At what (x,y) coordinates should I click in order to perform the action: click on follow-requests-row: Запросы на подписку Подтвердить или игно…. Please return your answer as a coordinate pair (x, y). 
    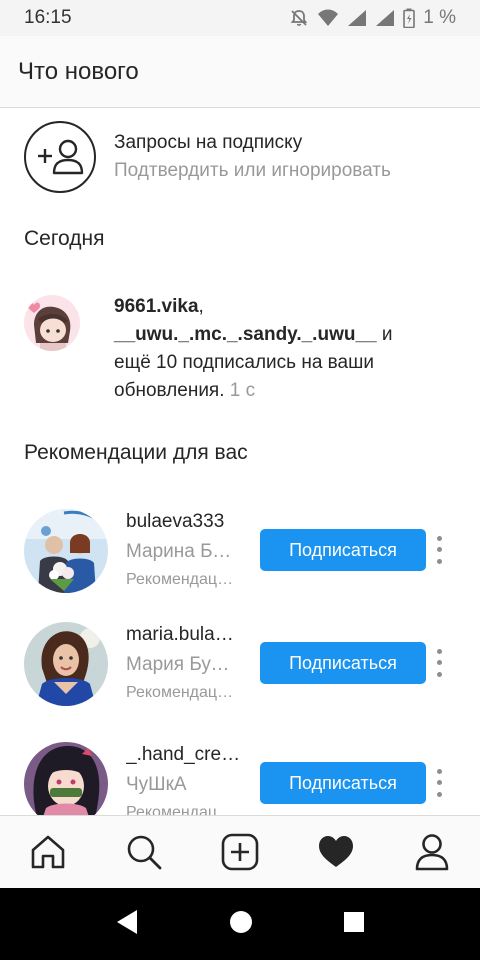
    Looking at the image, I should click on (244, 157).